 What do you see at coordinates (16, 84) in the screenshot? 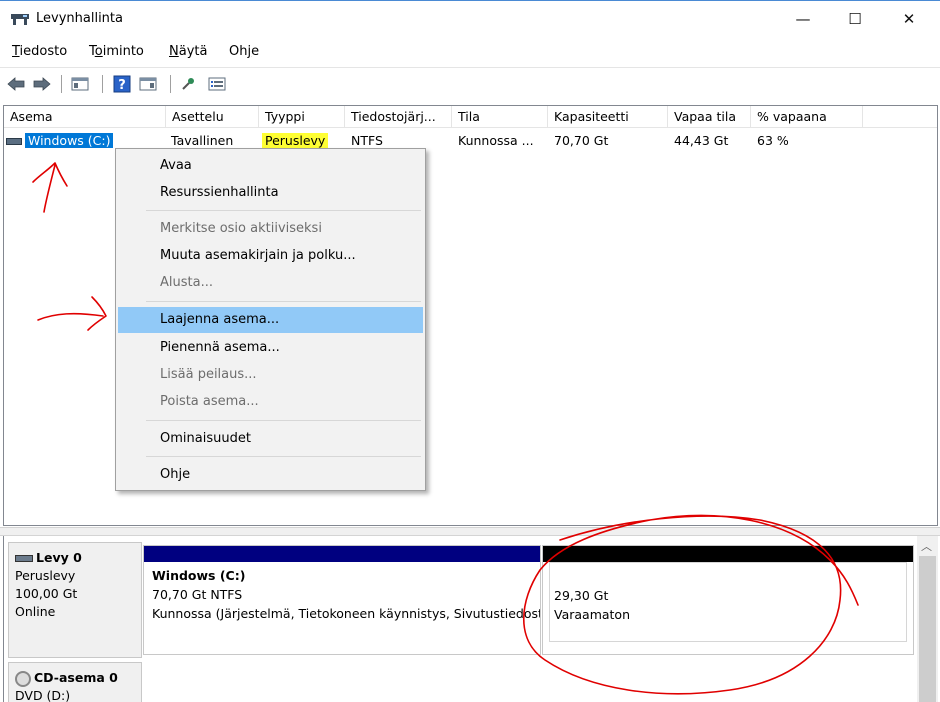
I see `back-icon` at bounding box center [16, 84].